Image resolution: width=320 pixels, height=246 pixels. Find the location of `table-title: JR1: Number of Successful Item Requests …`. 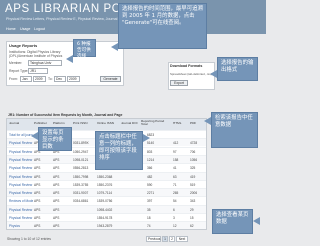

table-title: JR1: Number of Successful Item Requests … is located at coordinates (65, 115).